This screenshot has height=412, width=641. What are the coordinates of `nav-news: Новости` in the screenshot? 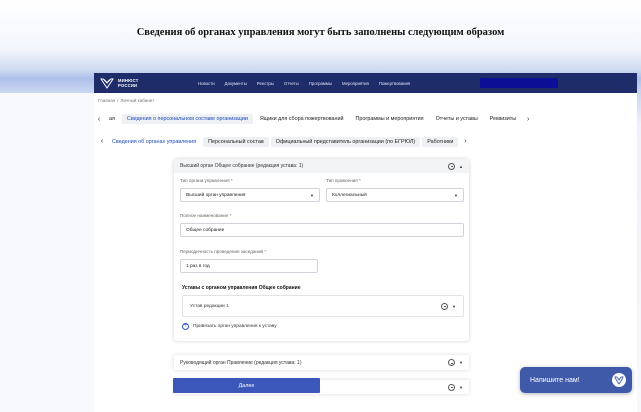 It's located at (206, 83).